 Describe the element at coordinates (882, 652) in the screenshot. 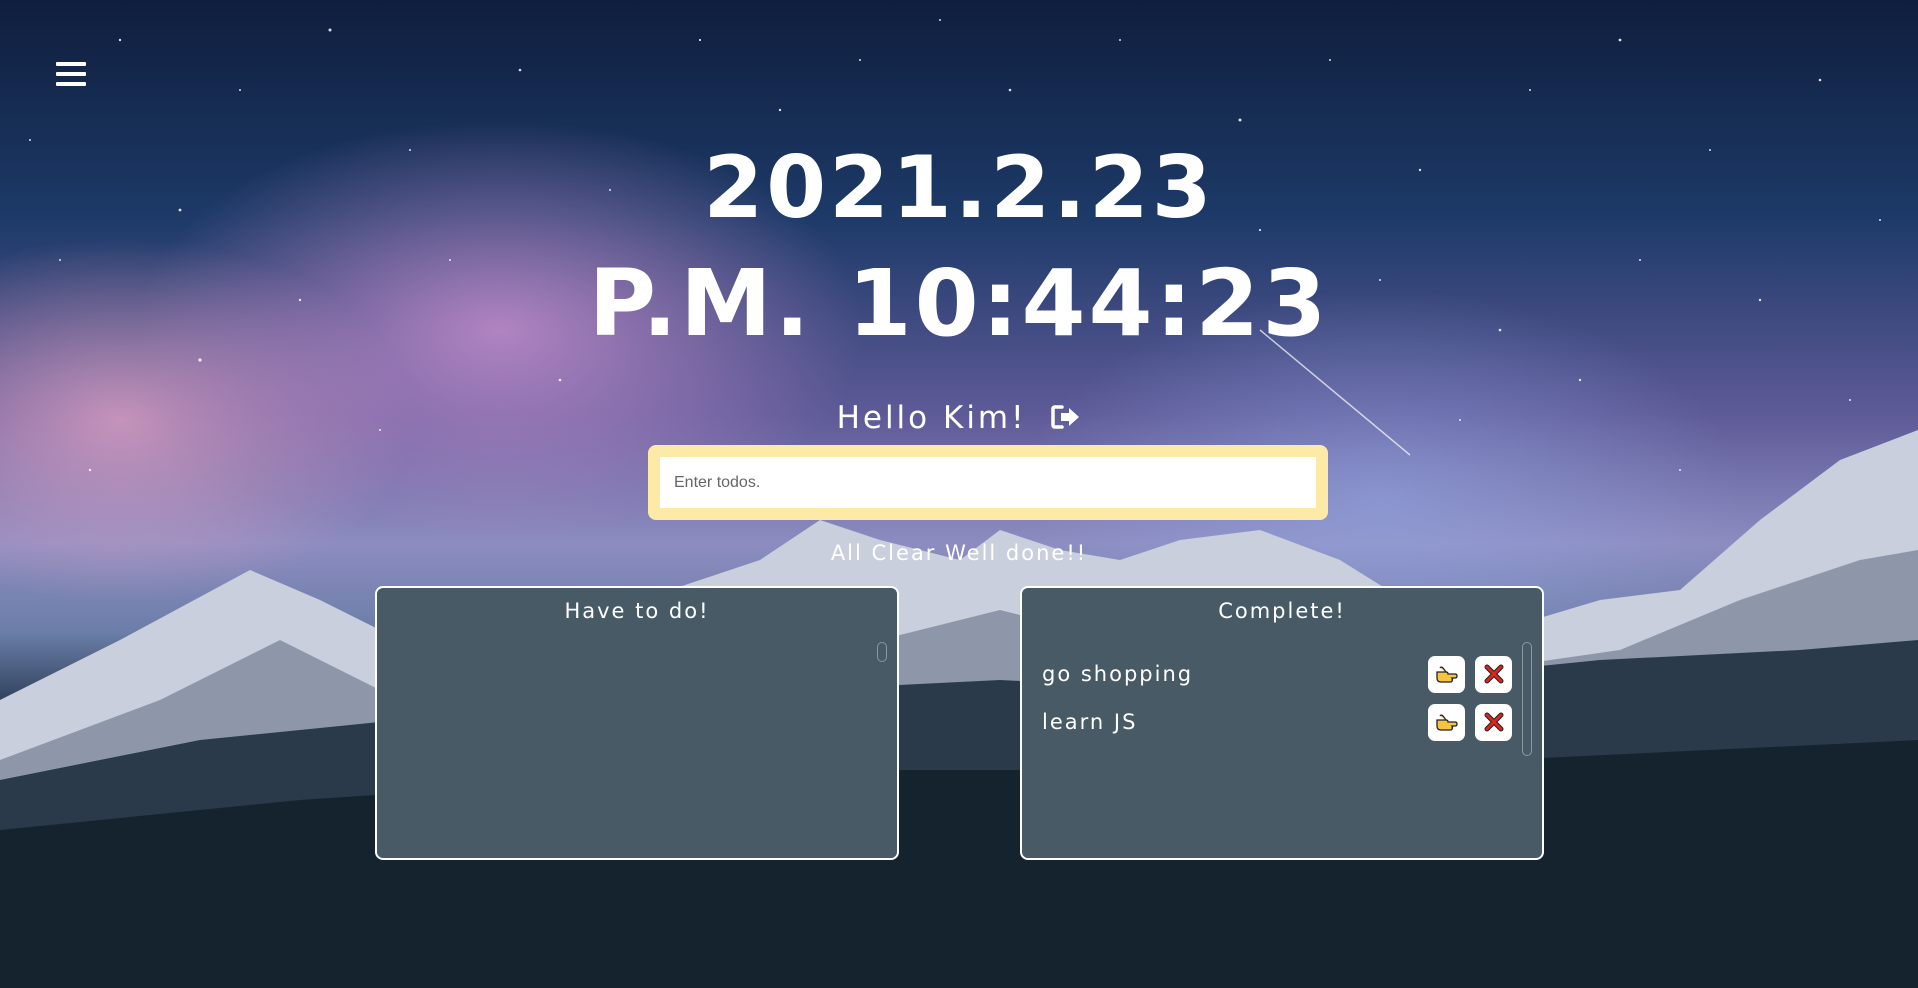

I see `todo-panel-scrollbar` at that location.